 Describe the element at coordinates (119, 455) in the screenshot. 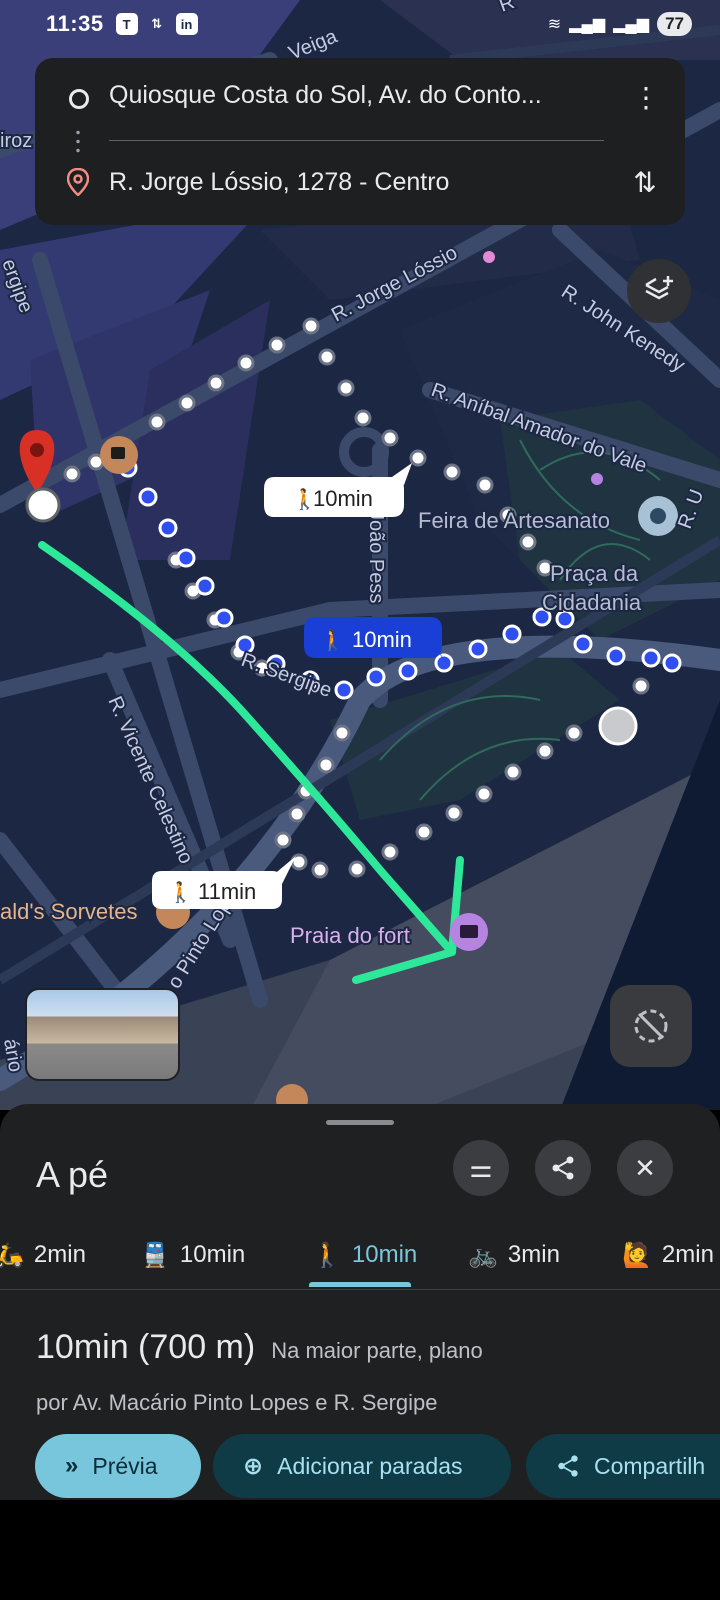

I see `cafe-icon` at that location.